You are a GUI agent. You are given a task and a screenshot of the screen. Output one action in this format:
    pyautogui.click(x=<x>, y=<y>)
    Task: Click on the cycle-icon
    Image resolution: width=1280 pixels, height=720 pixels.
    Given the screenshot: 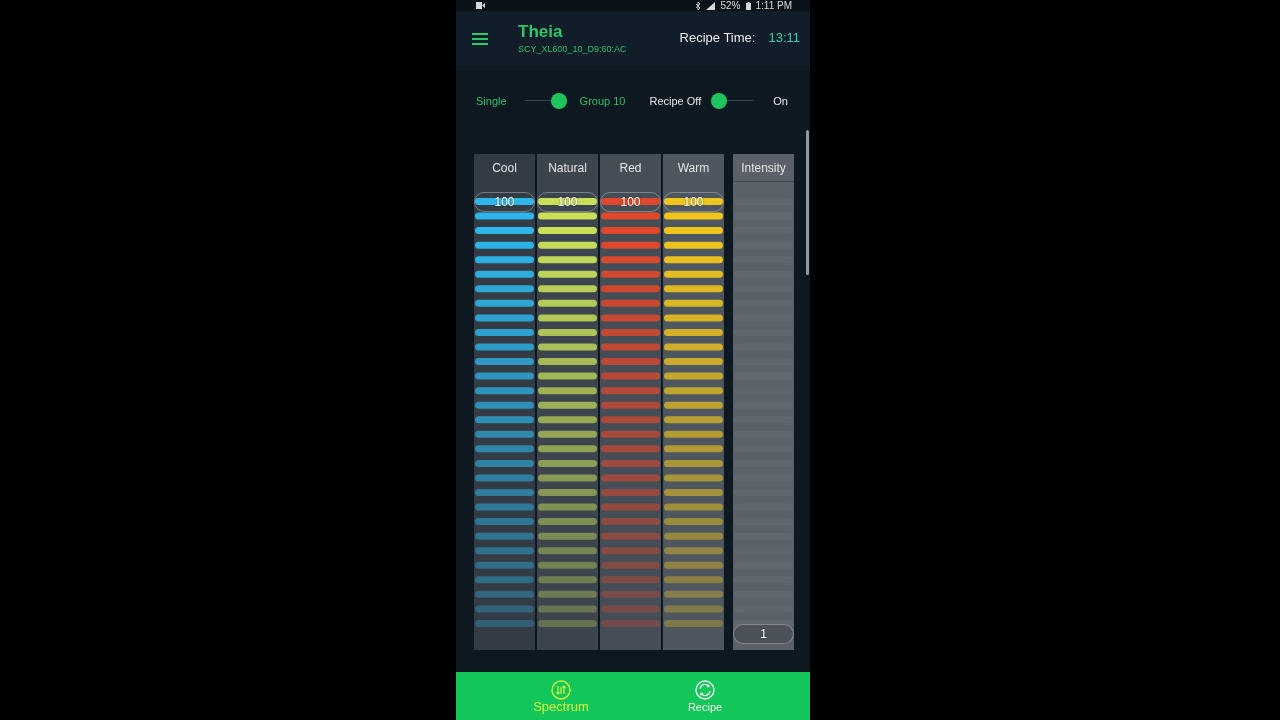 What is the action you would take?
    pyautogui.click(x=705, y=690)
    